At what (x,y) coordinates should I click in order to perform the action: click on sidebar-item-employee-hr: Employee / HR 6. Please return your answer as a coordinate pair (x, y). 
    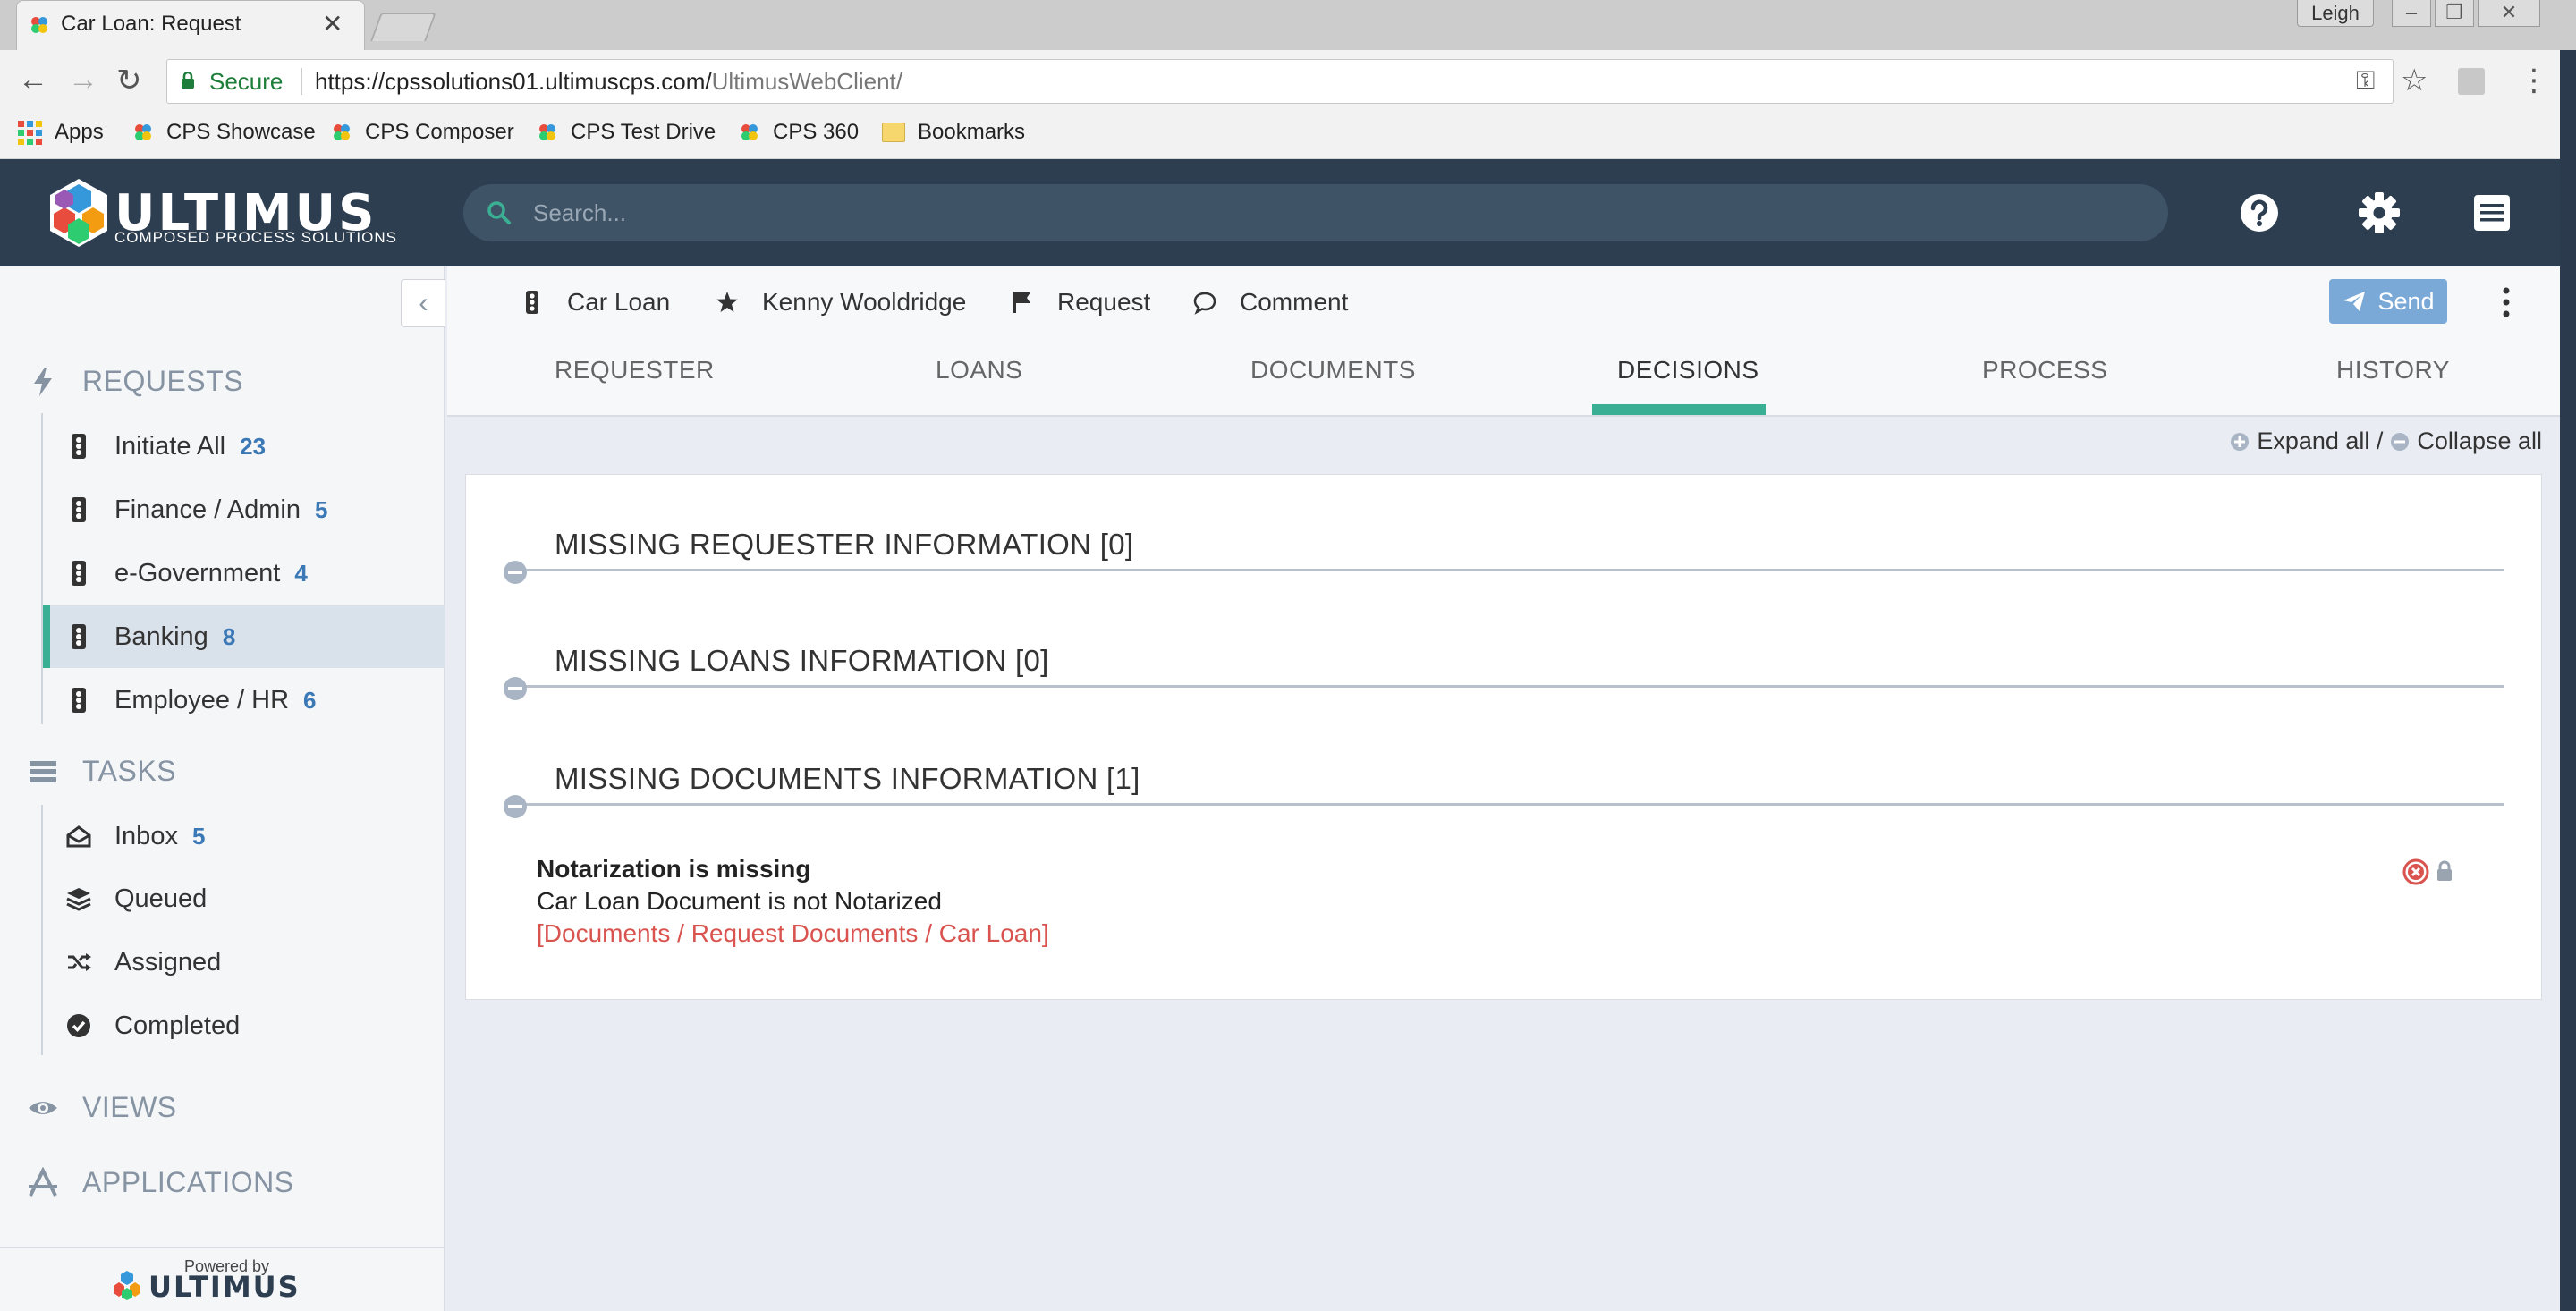
    Looking at the image, I should click on (244, 700).